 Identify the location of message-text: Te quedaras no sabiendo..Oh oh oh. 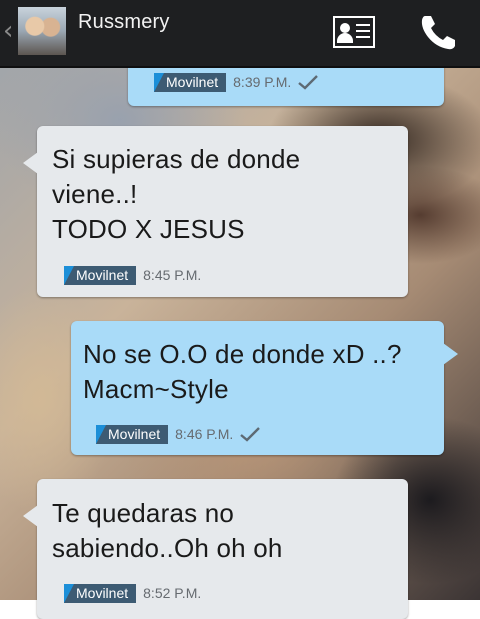
(167, 530).